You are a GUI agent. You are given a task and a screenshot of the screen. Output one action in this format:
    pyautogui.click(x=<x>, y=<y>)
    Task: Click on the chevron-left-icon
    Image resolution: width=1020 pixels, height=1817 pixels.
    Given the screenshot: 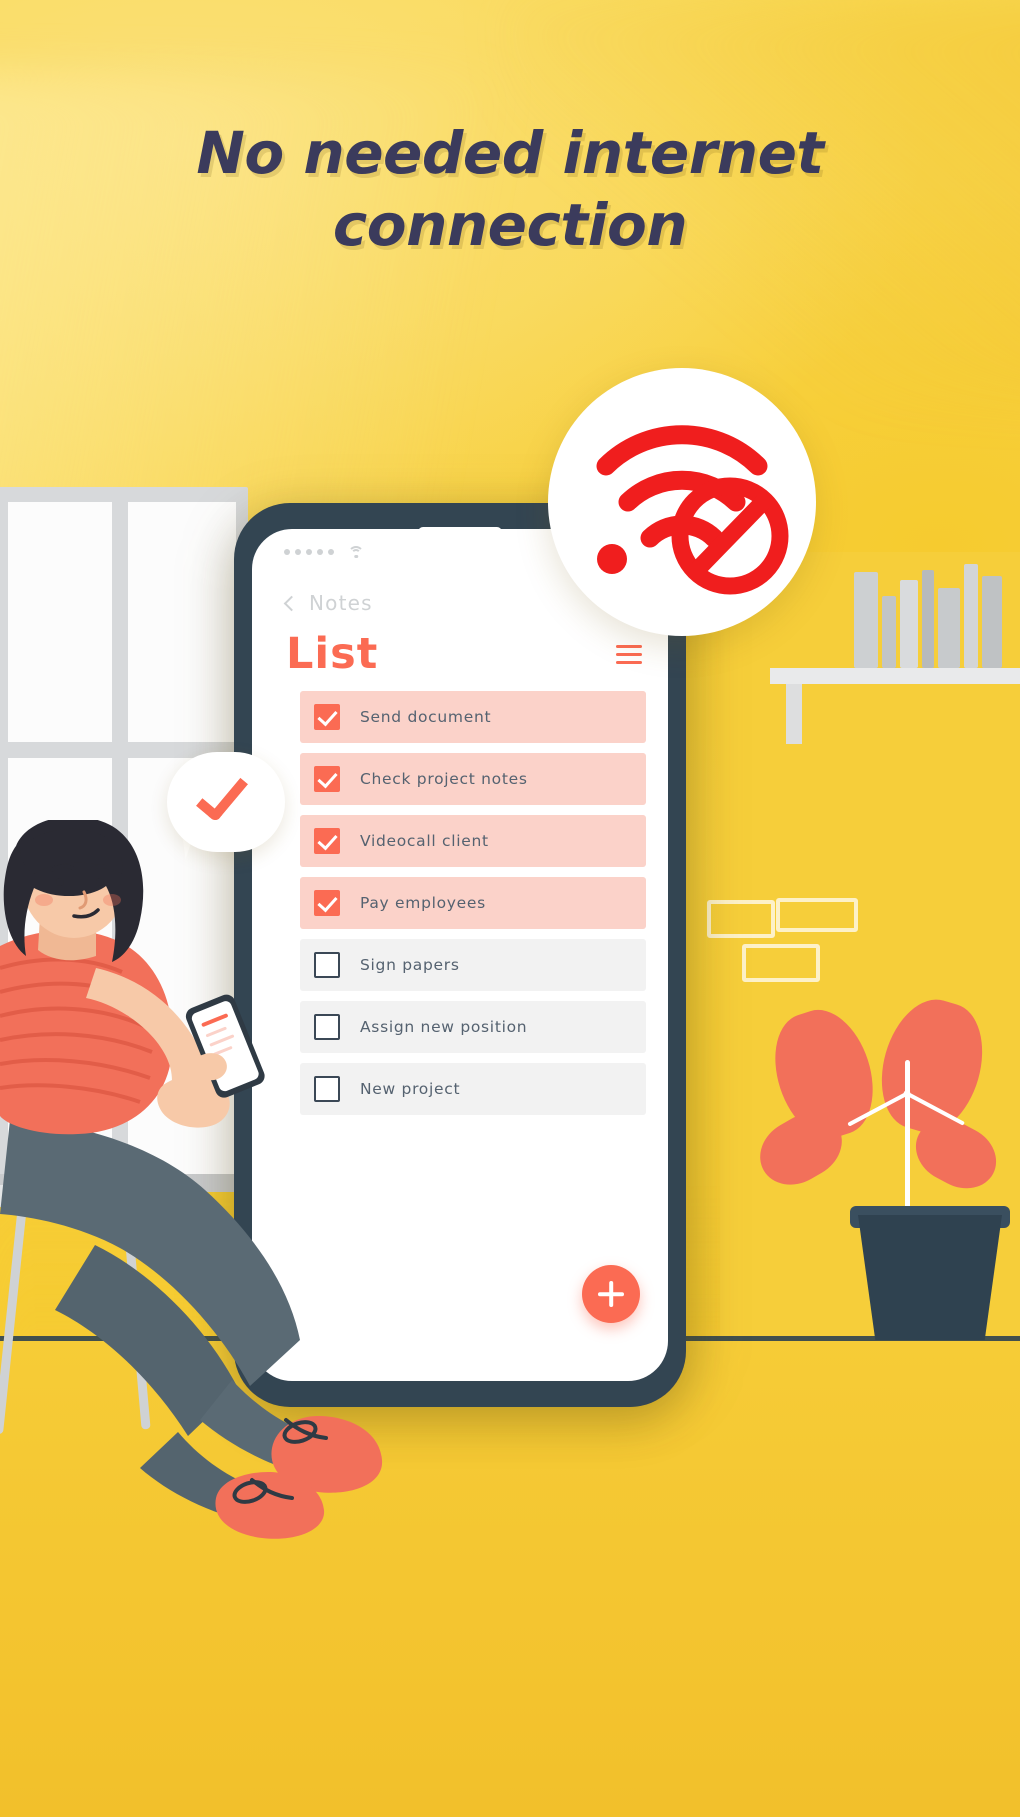 What is the action you would take?
    pyautogui.click(x=291, y=603)
    